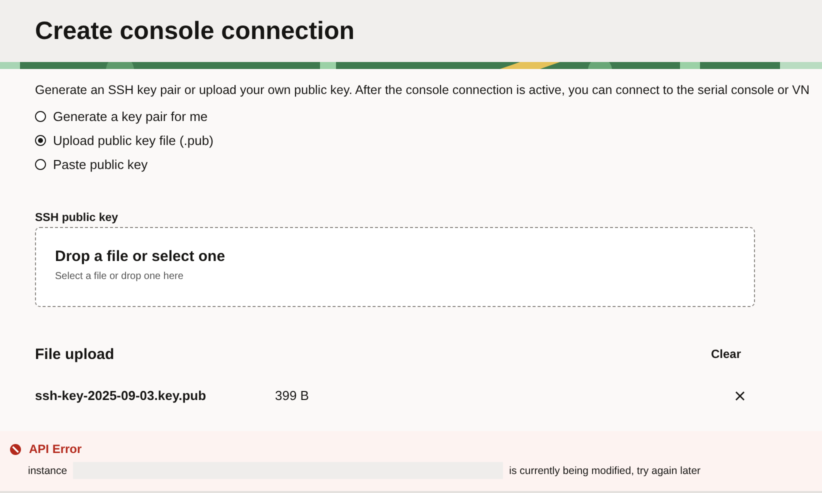  What do you see at coordinates (292, 395) in the screenshot?
I see `file-size: 399 B` at bounding box center [292, 395].